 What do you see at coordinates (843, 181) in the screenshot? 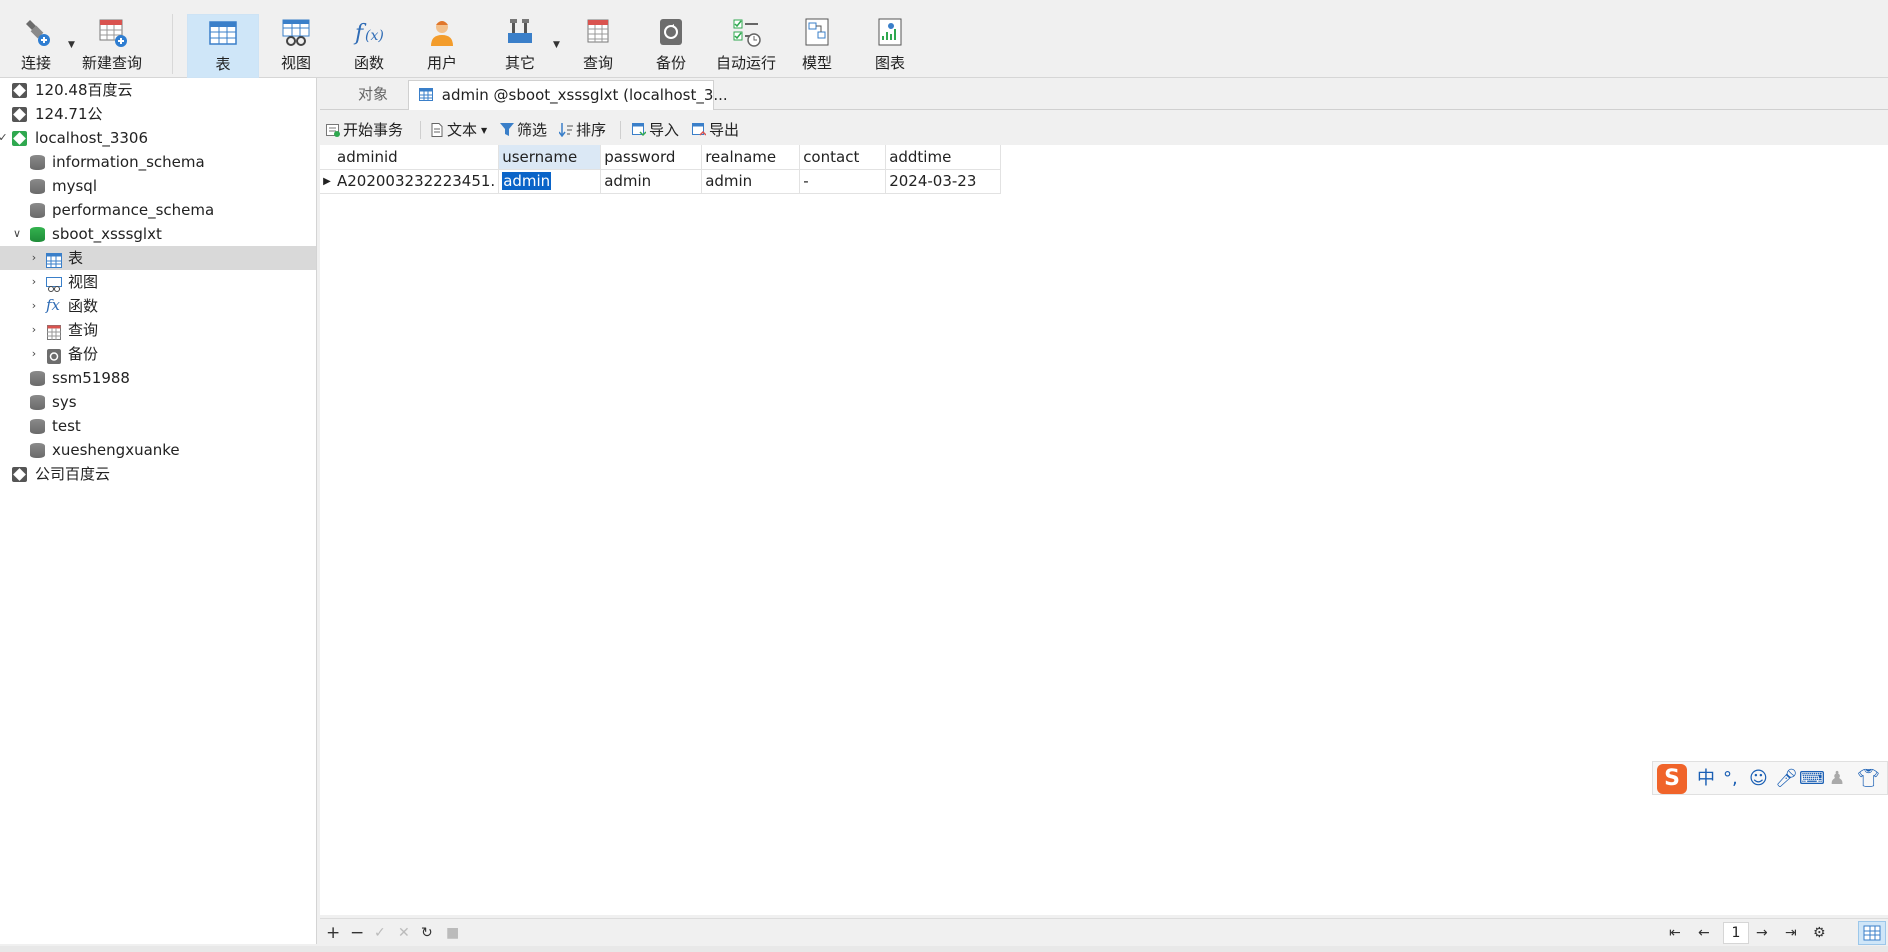
I see `cell-contact: -` at bounding box center [843, 181].